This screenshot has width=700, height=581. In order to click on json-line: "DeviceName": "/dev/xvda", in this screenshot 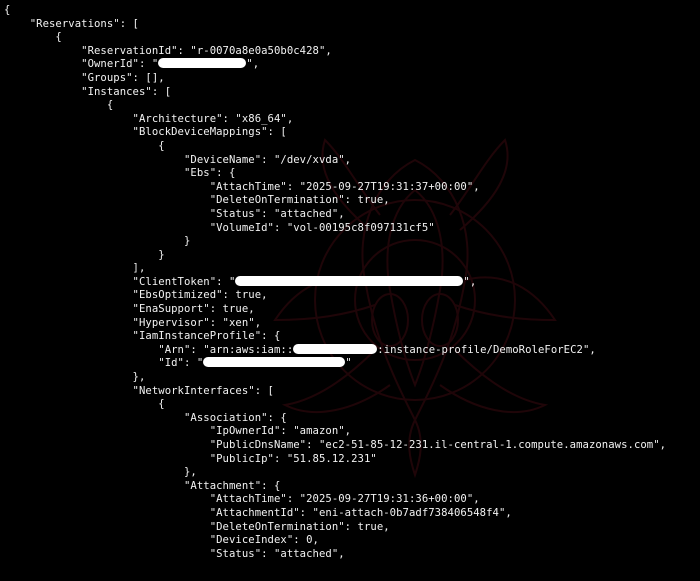, I will do `click(350, 161)`.